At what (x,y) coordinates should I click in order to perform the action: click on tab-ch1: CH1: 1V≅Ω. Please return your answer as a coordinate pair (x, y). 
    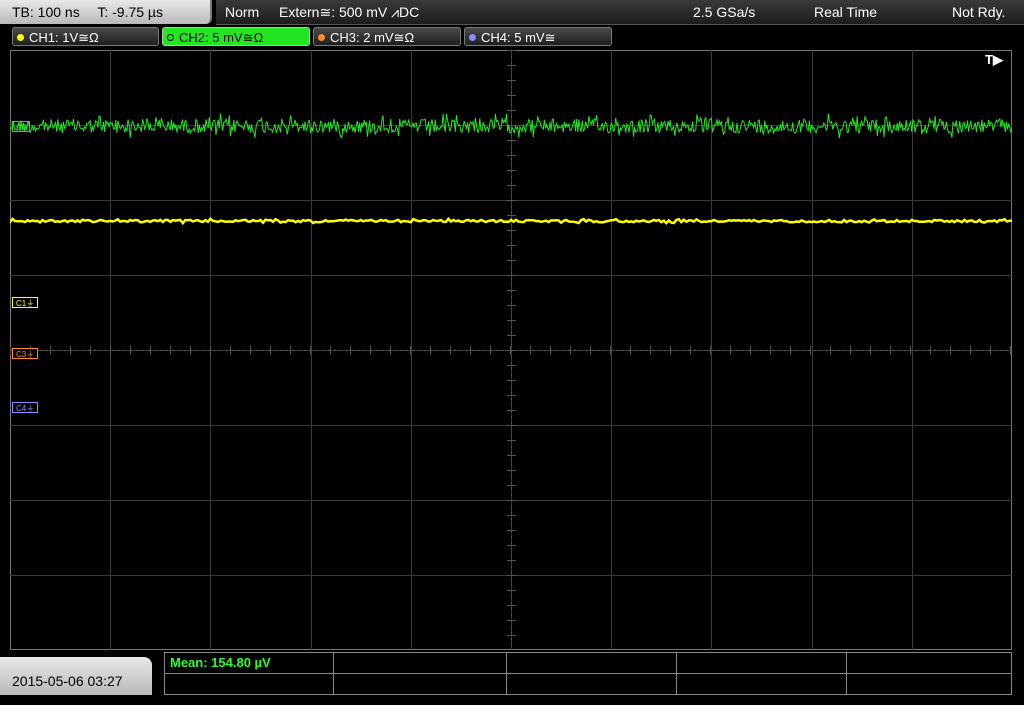
    Looking at the image, I should click on (85, 36).